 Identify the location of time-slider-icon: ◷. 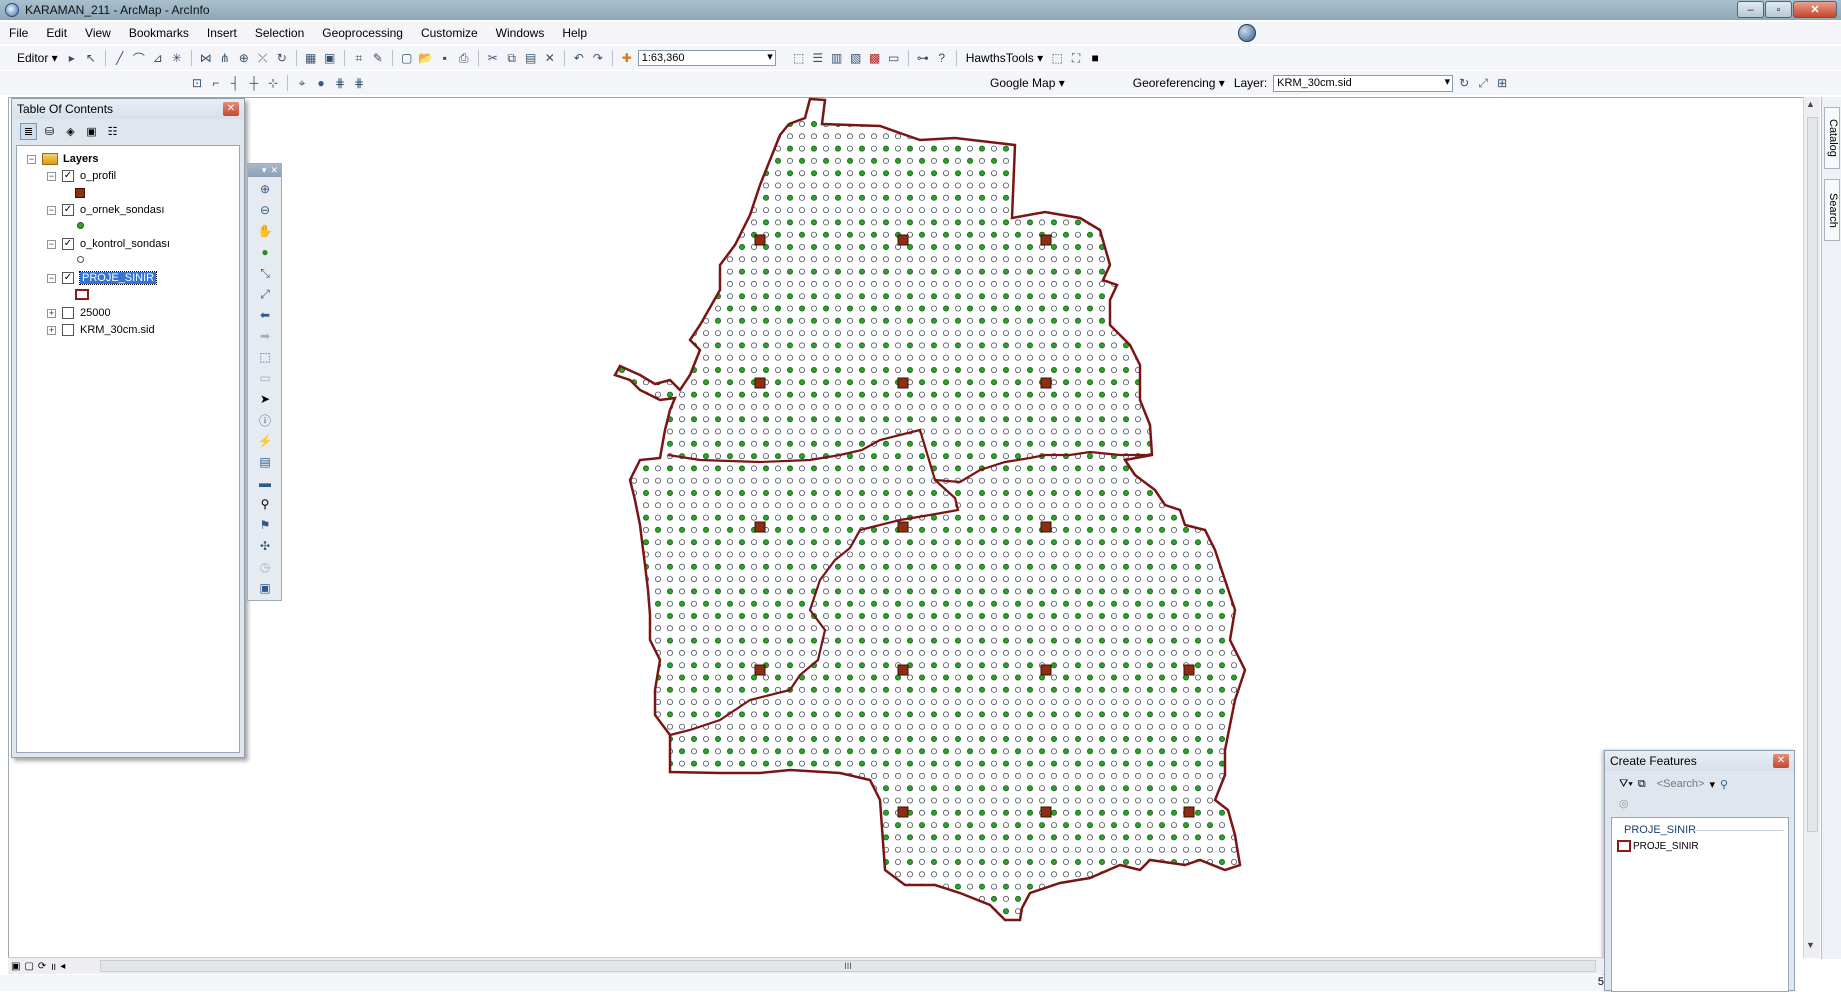
(265, 567).